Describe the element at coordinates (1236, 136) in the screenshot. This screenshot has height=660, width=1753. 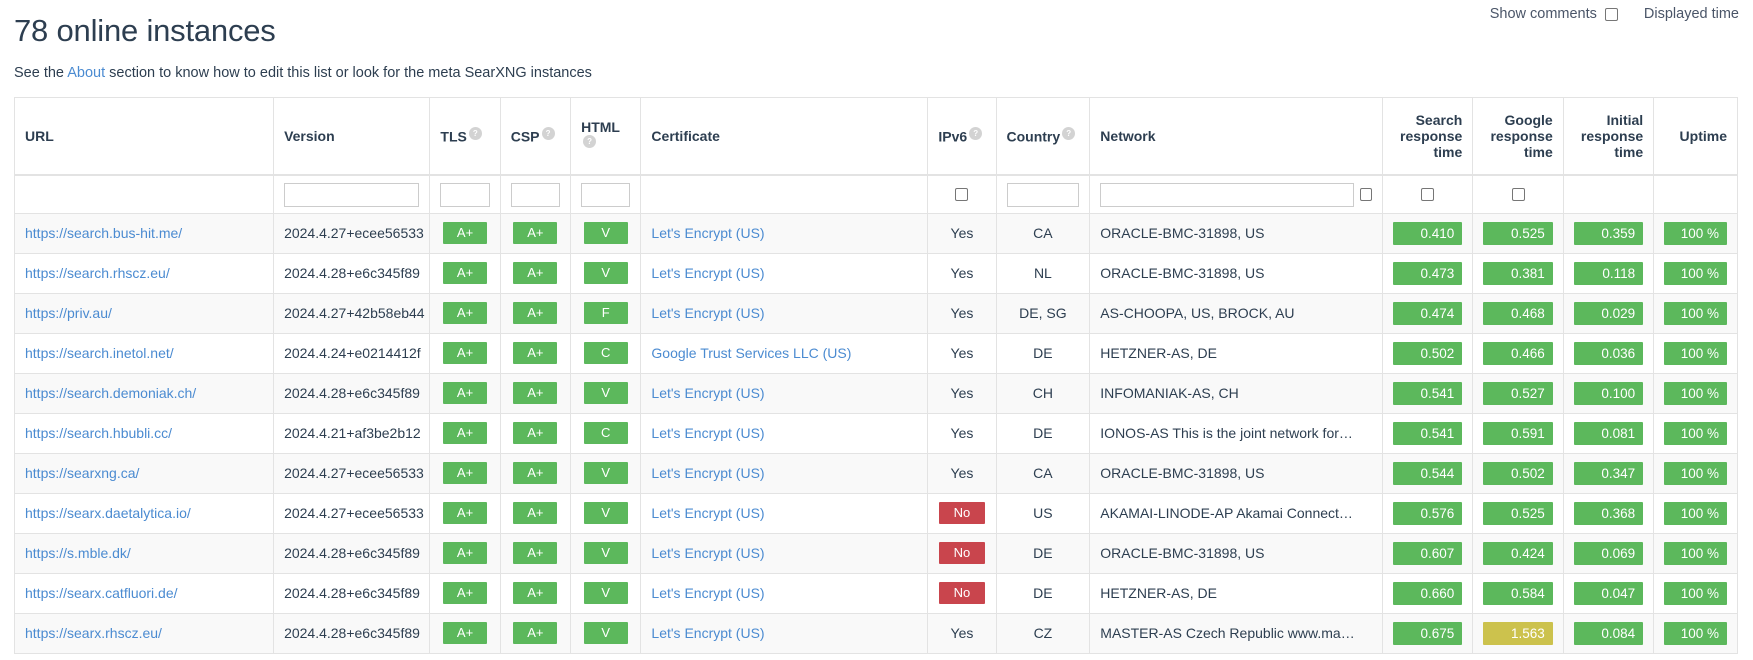
I see `column-header-network: Network` at that location.